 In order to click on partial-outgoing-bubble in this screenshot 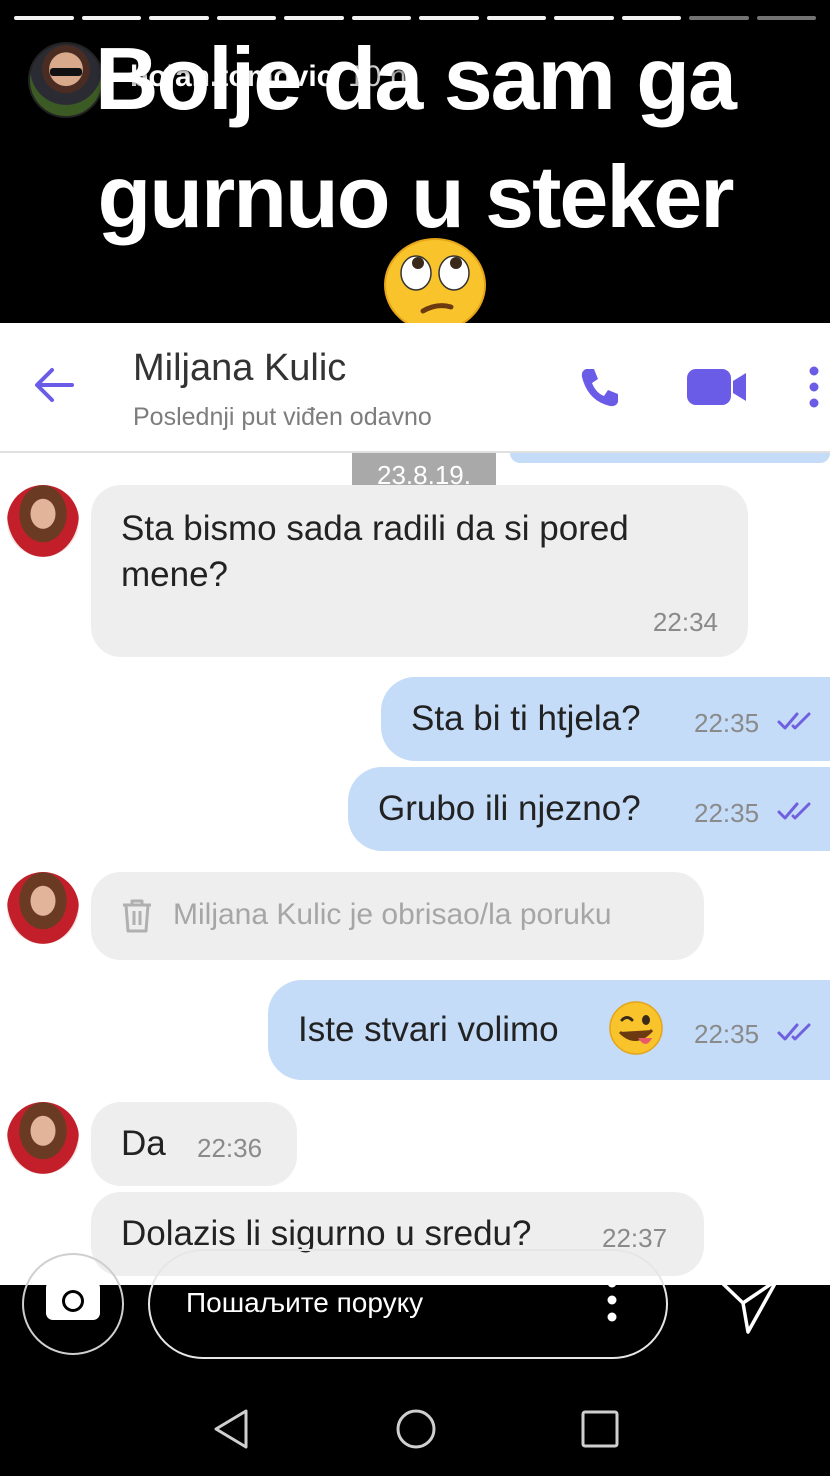, I will do `click(670, 458)`.